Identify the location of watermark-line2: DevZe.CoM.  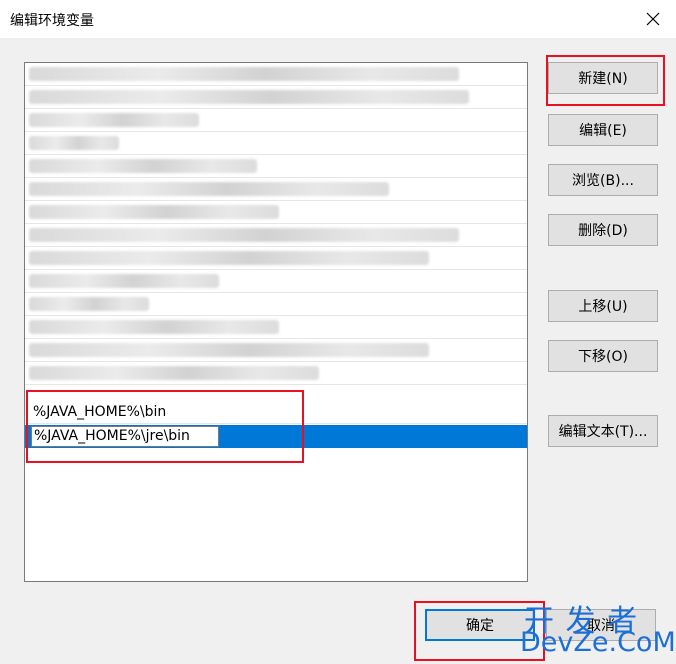
(598, 642).